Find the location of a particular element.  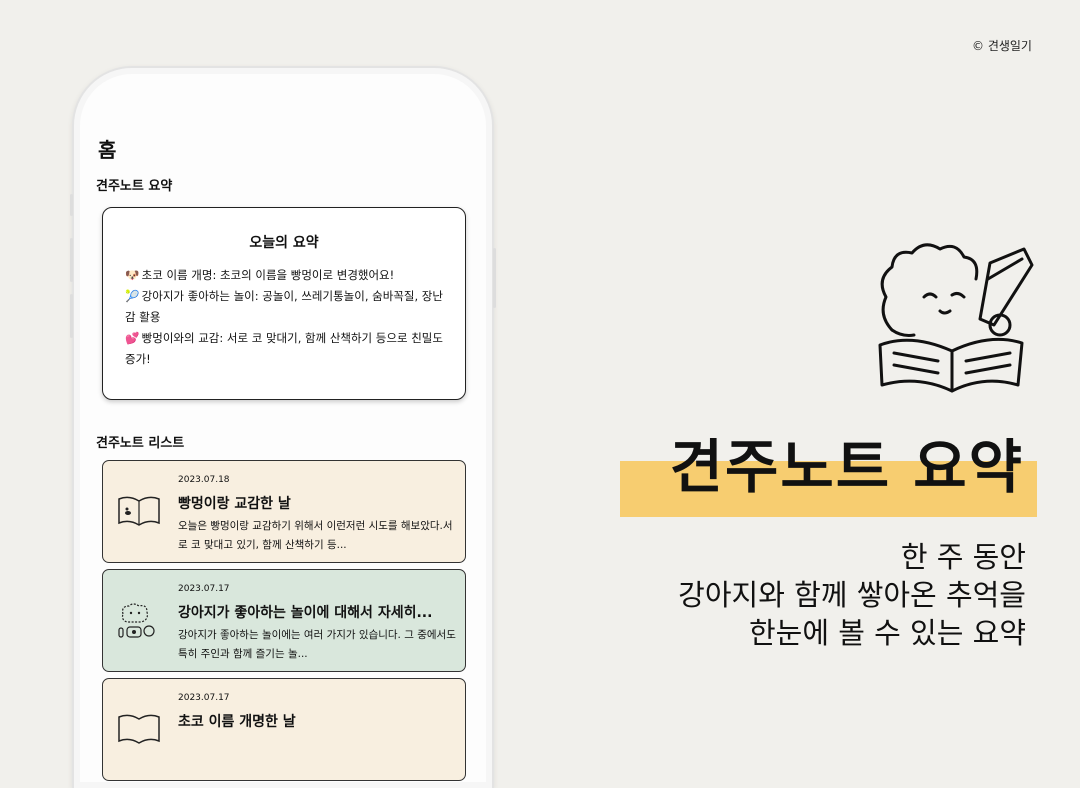

tagline-line: 강아지와 함께 쌓아온 추억을 is located at coordinates (852, 595).